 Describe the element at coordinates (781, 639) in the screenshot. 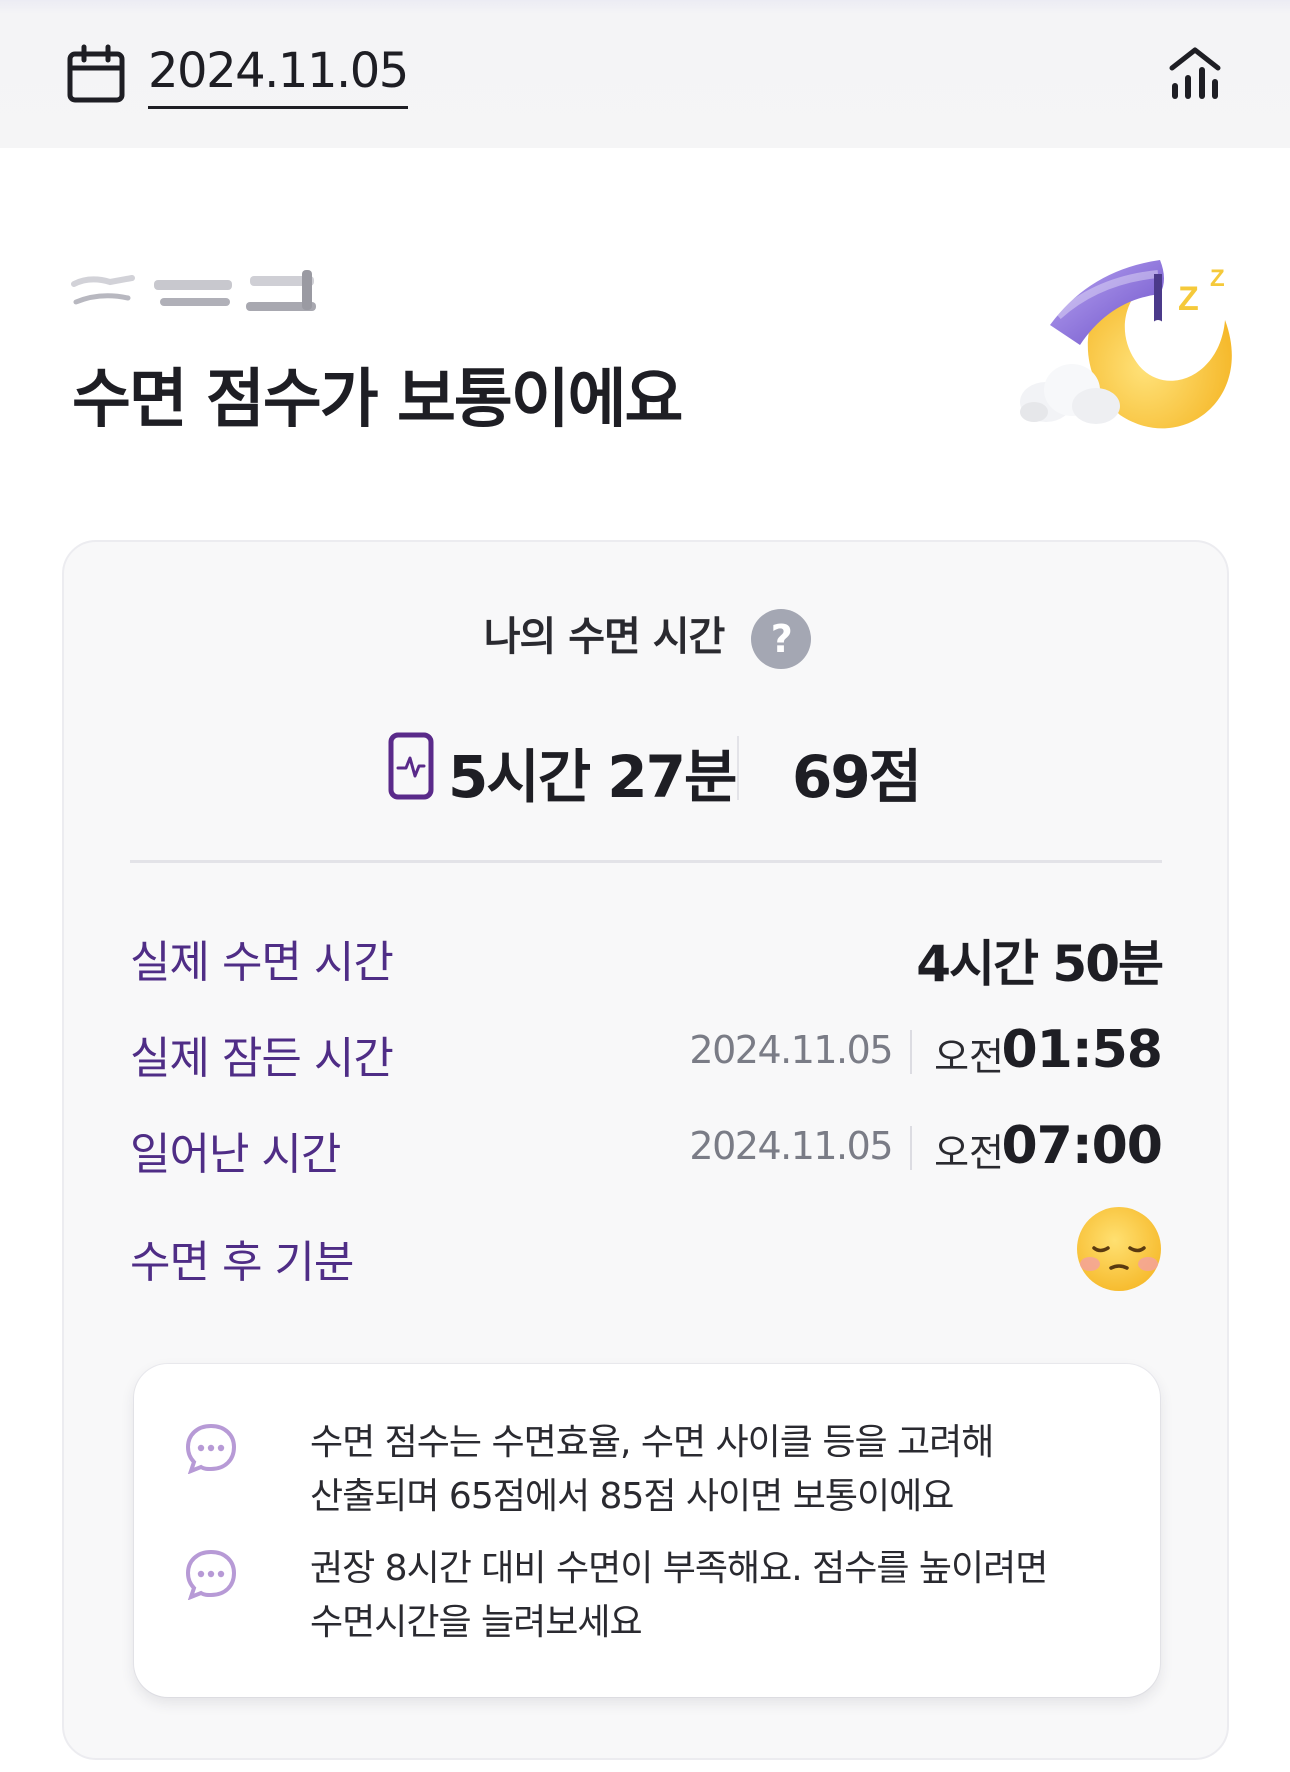

I see `help-icon: ?` at that location.